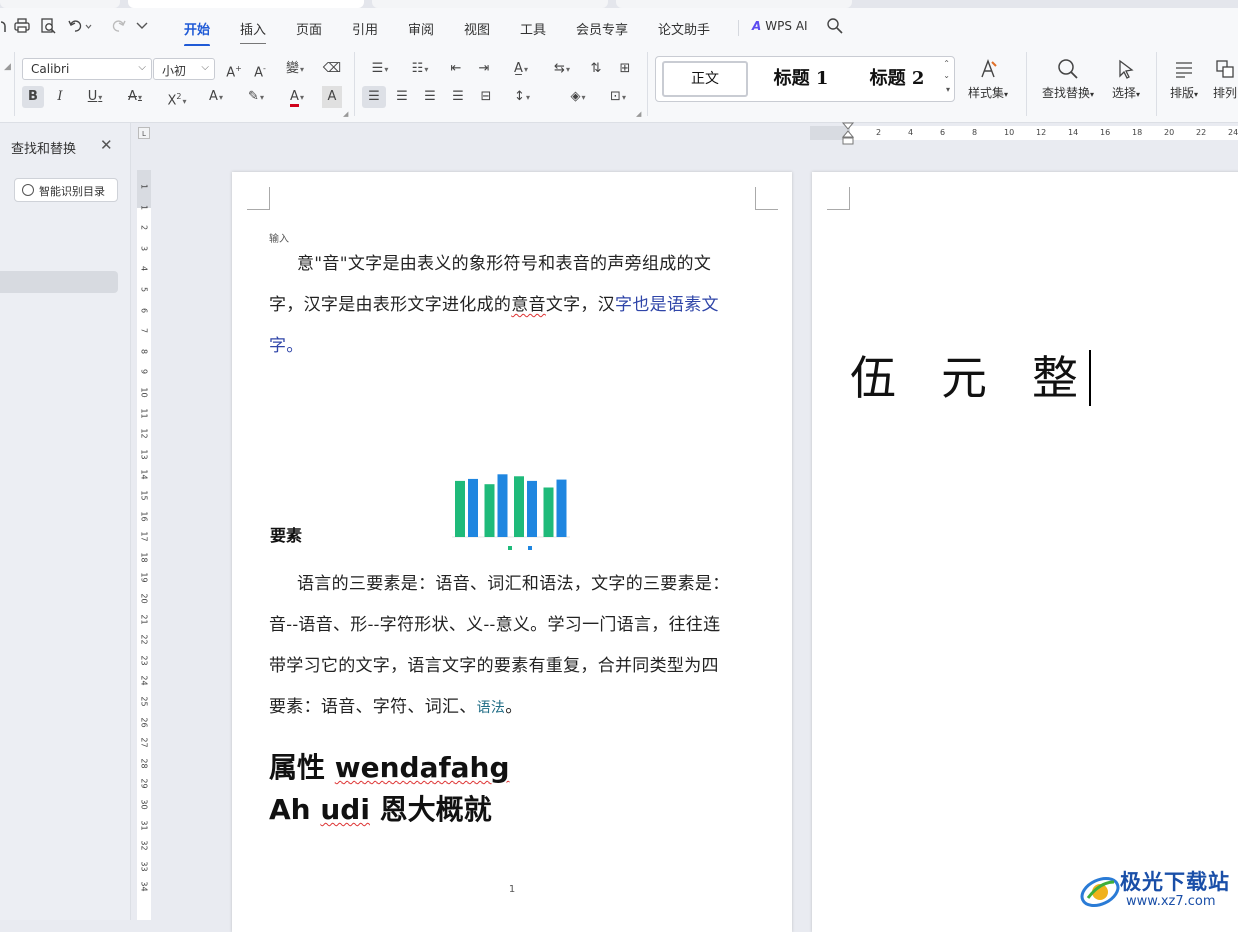 The width and height of the screenshot is (1238, 932). What do you see at coordinates (848, 134) in the screenshot?
I see `indent-marker-icon` at bounding box center [848, 134].